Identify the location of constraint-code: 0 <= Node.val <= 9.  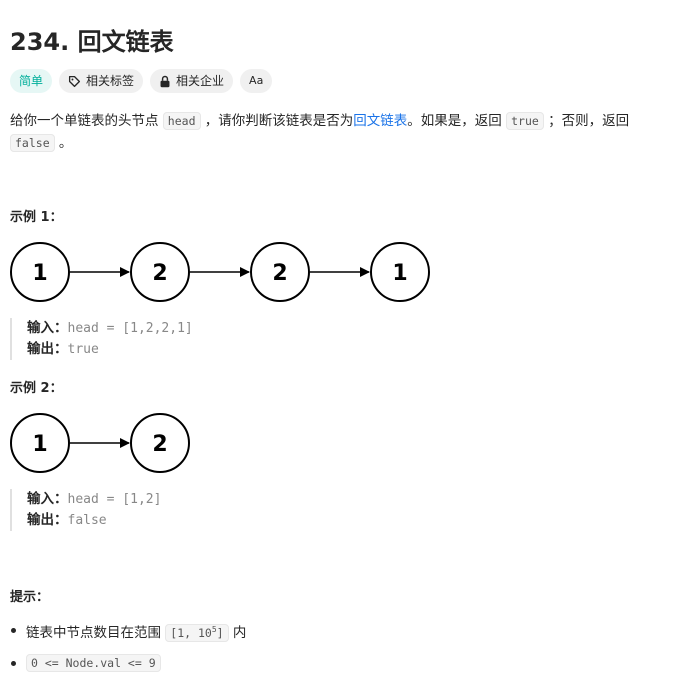
(93, 663).